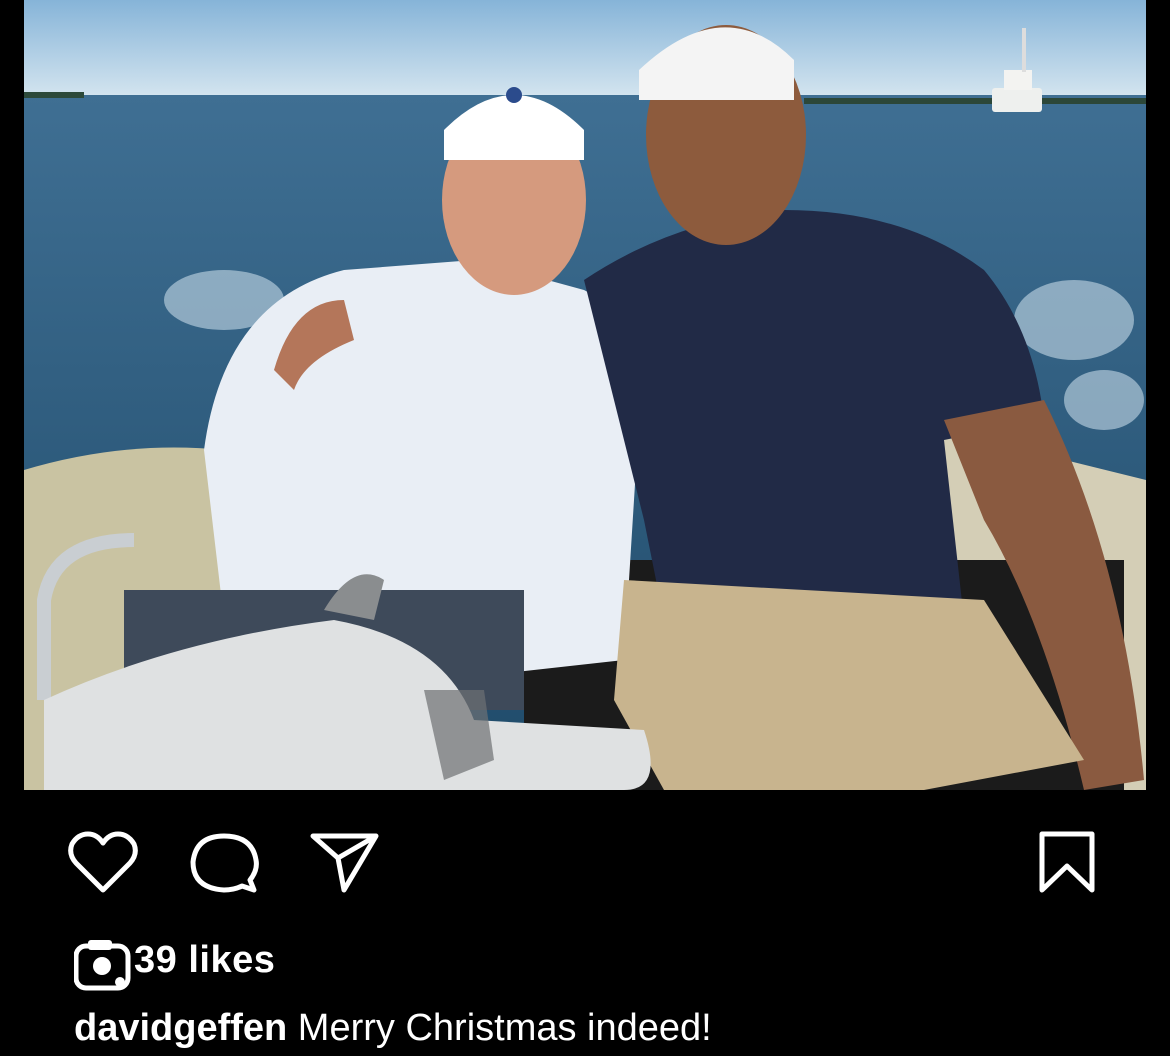 This screenshot has height=1056, width=1170. Describe the element at coordinates (345, 863) in the screenshot. I see `send-paper-plane-icon` at that location.